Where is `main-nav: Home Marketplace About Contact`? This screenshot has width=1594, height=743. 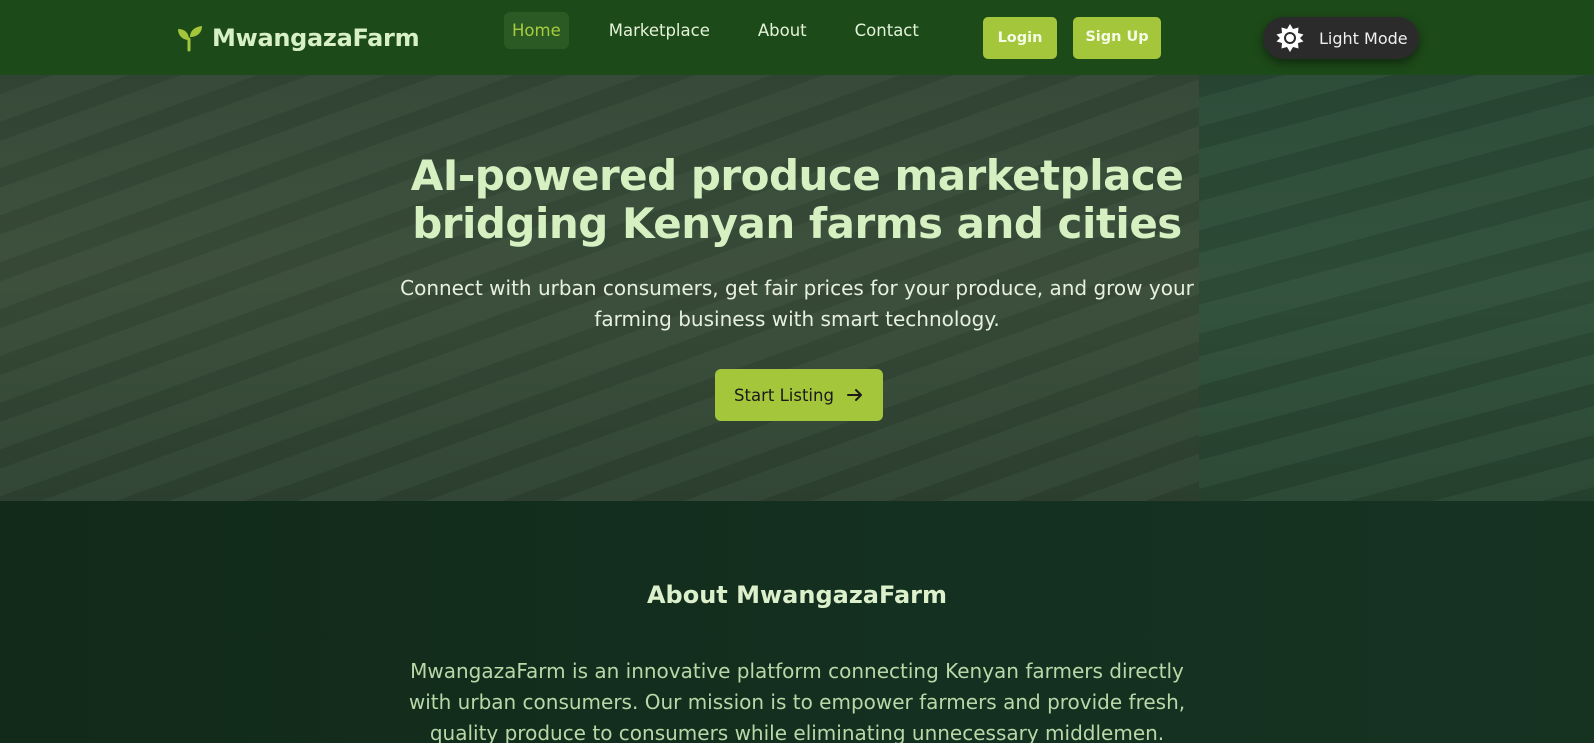 main-nav: Home Marketplace About Contact is located at coordinates (715, 30).